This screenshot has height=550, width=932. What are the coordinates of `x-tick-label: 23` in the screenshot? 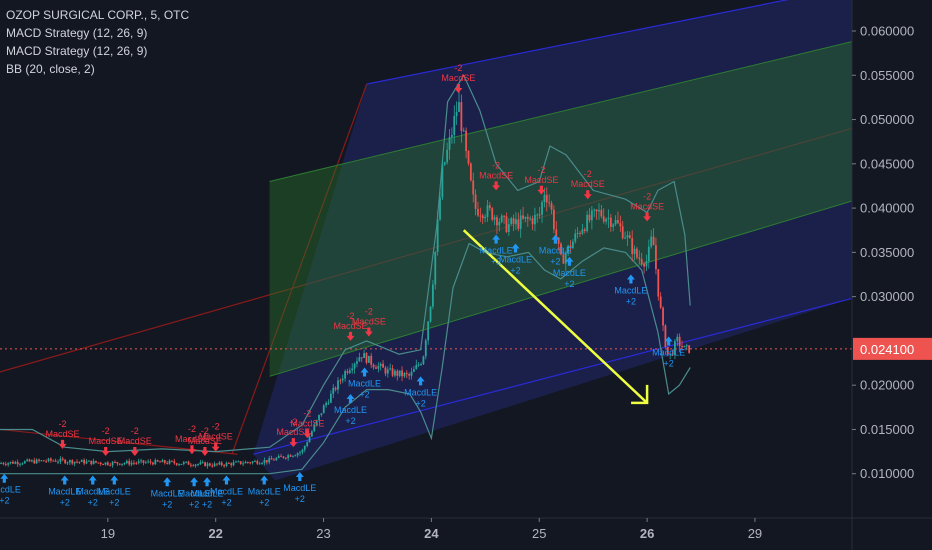 It's located at (323, 533).